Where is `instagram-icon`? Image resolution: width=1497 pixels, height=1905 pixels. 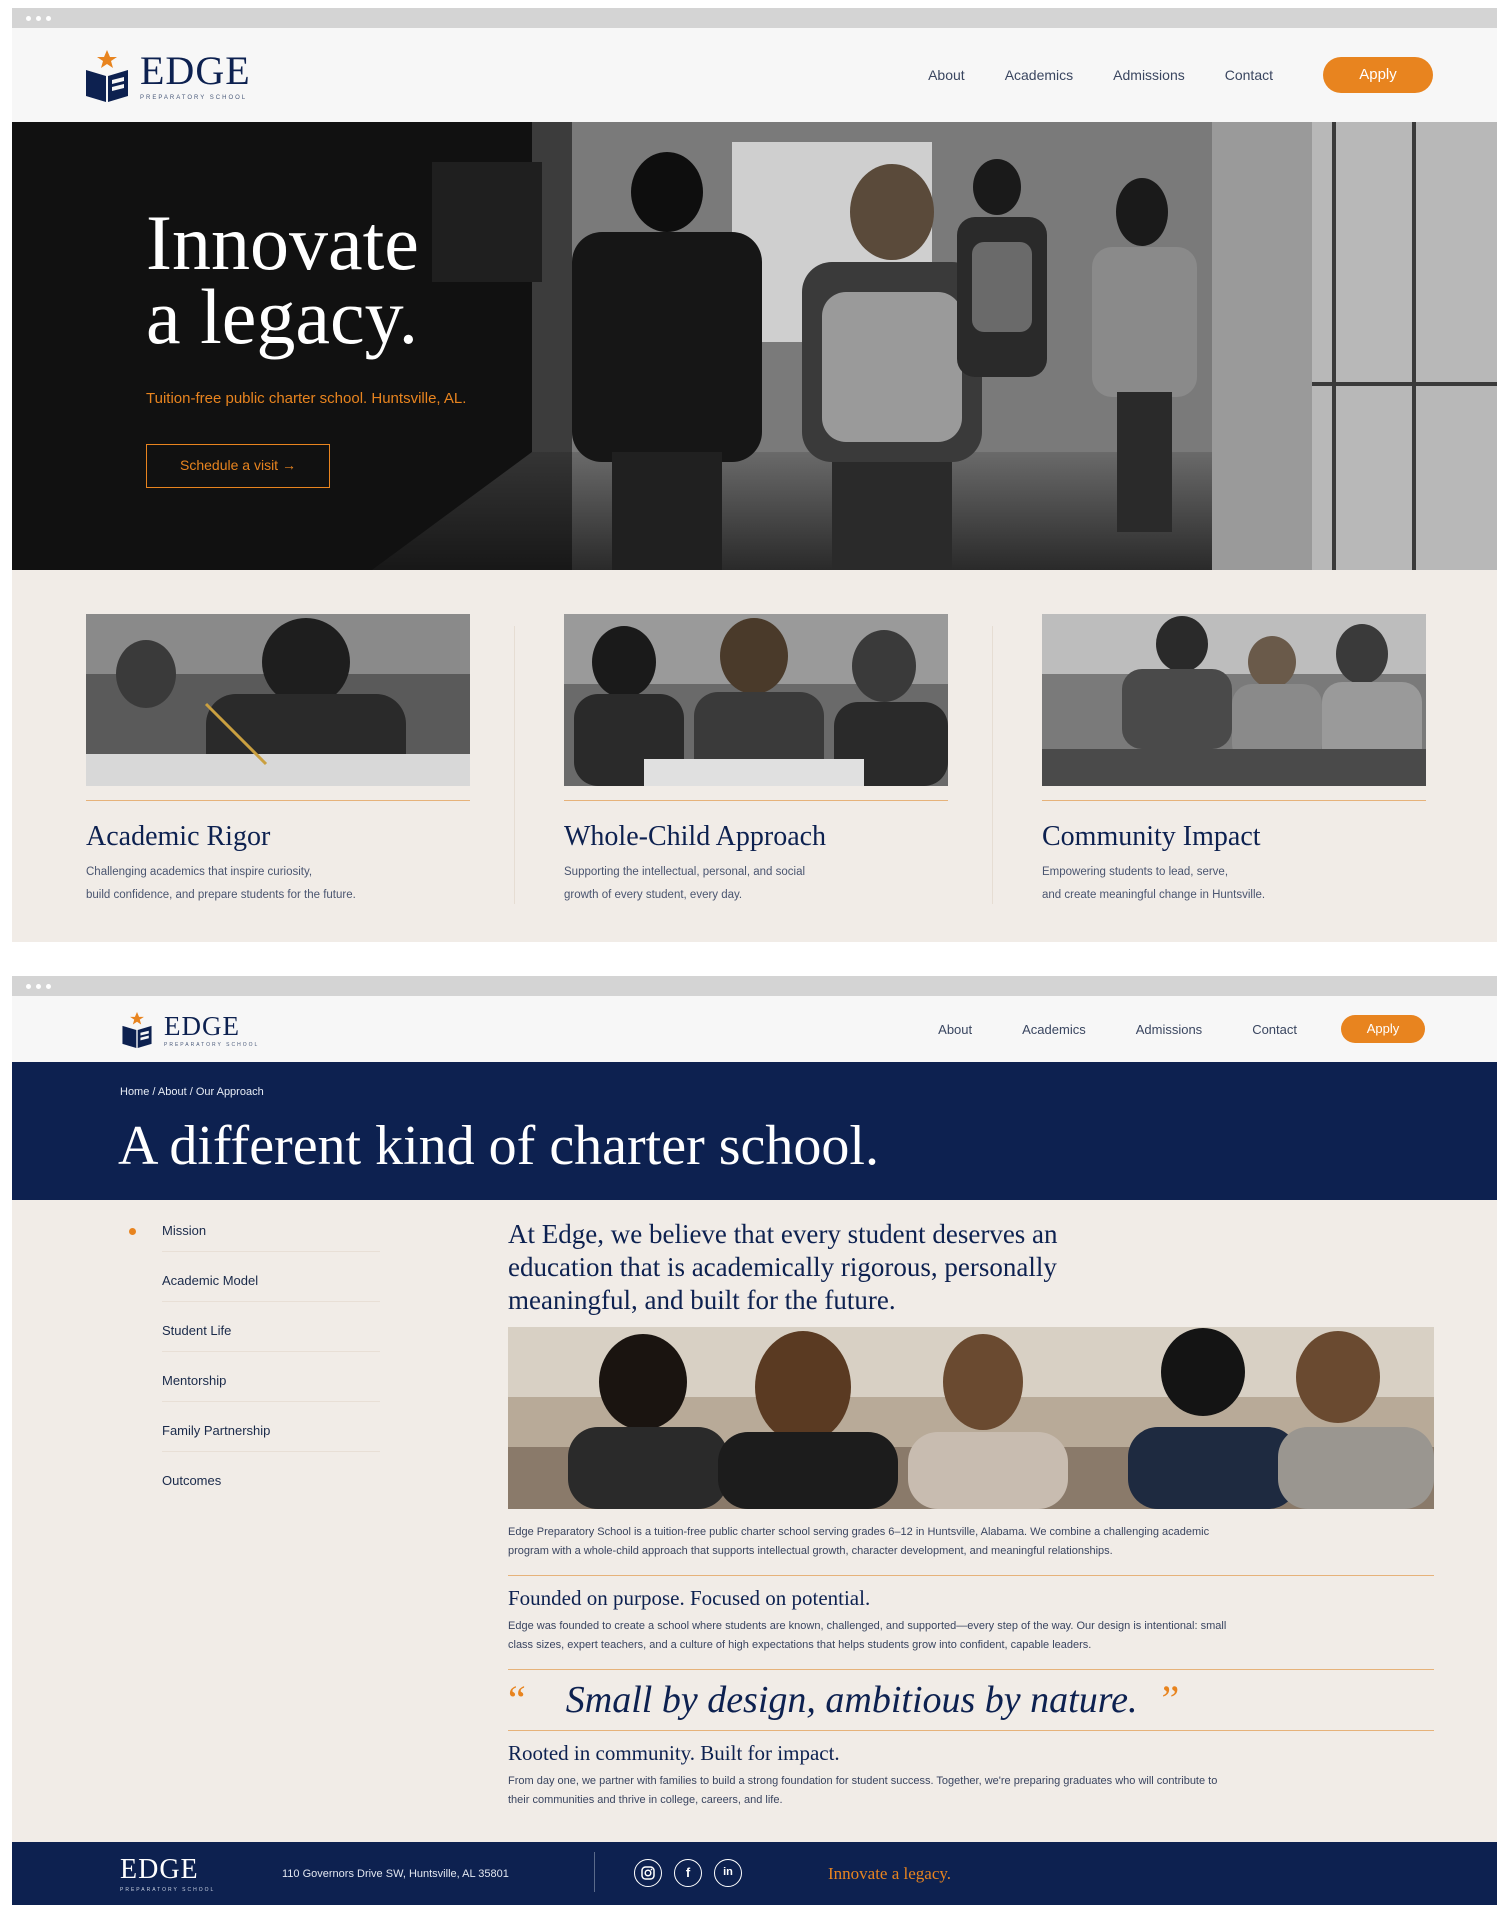 instagram-icon is located at coordinates (648, 1873).